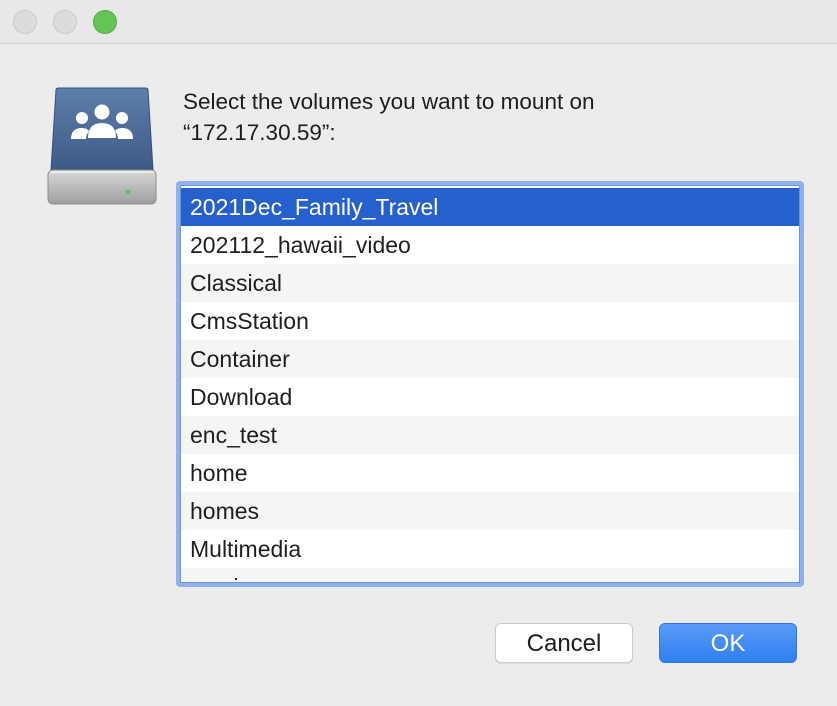 The width and height of the screenshot is (837, 706). I want to click on zoom-window-button, so click(105, 22).